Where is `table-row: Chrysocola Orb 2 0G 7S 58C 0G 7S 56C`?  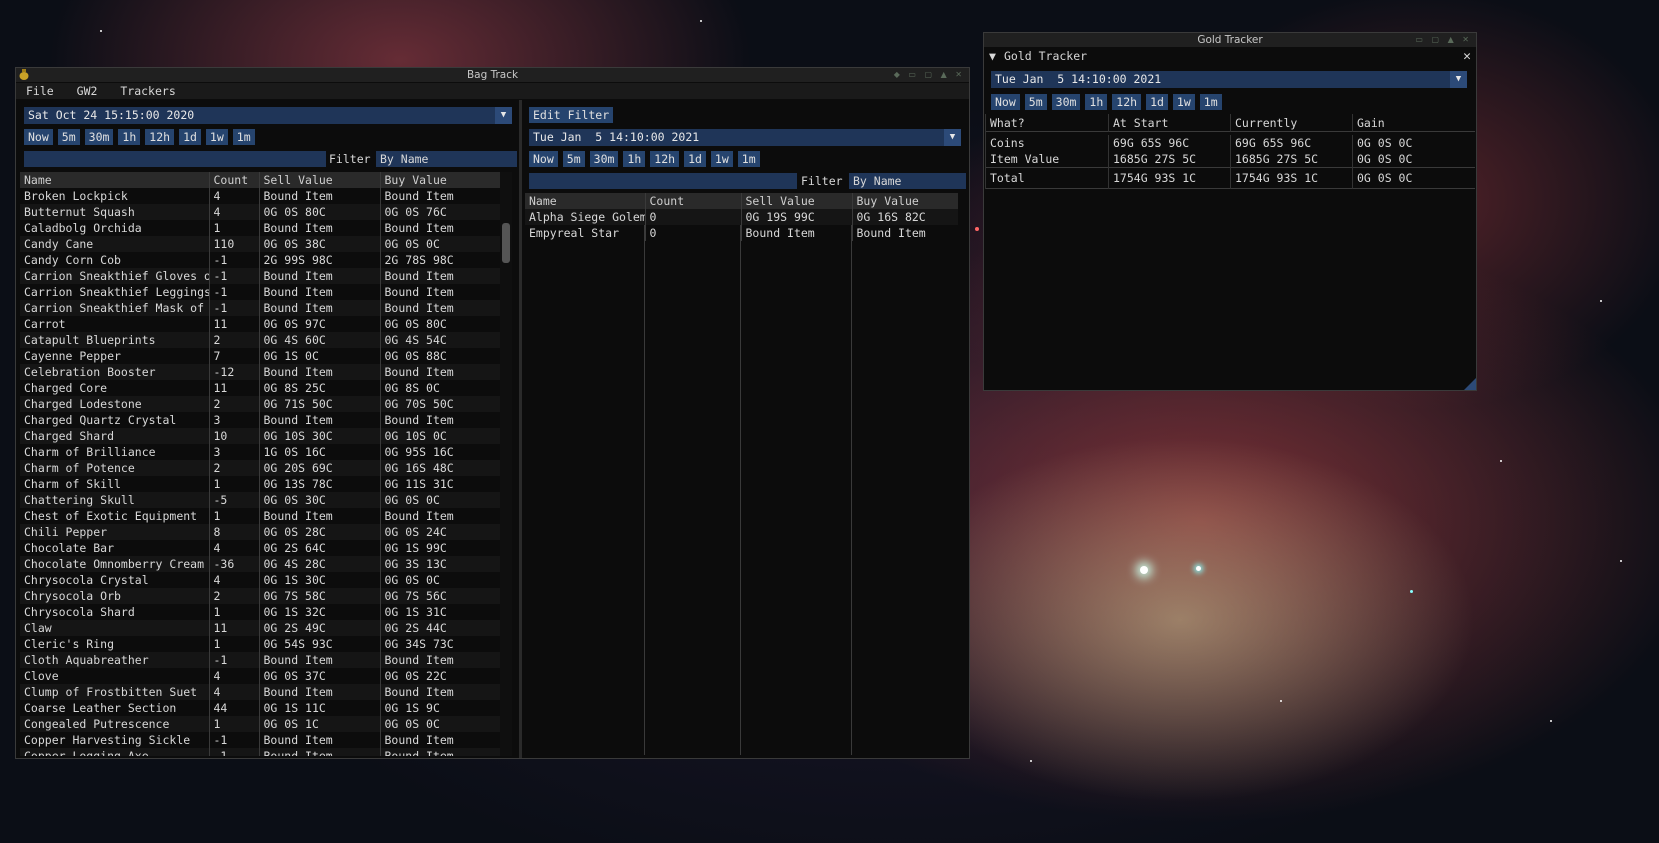
table-row: Chrysocola Orb 2 0G 7S 58C 0G 7S 56C is located at coordinates (260, 596).